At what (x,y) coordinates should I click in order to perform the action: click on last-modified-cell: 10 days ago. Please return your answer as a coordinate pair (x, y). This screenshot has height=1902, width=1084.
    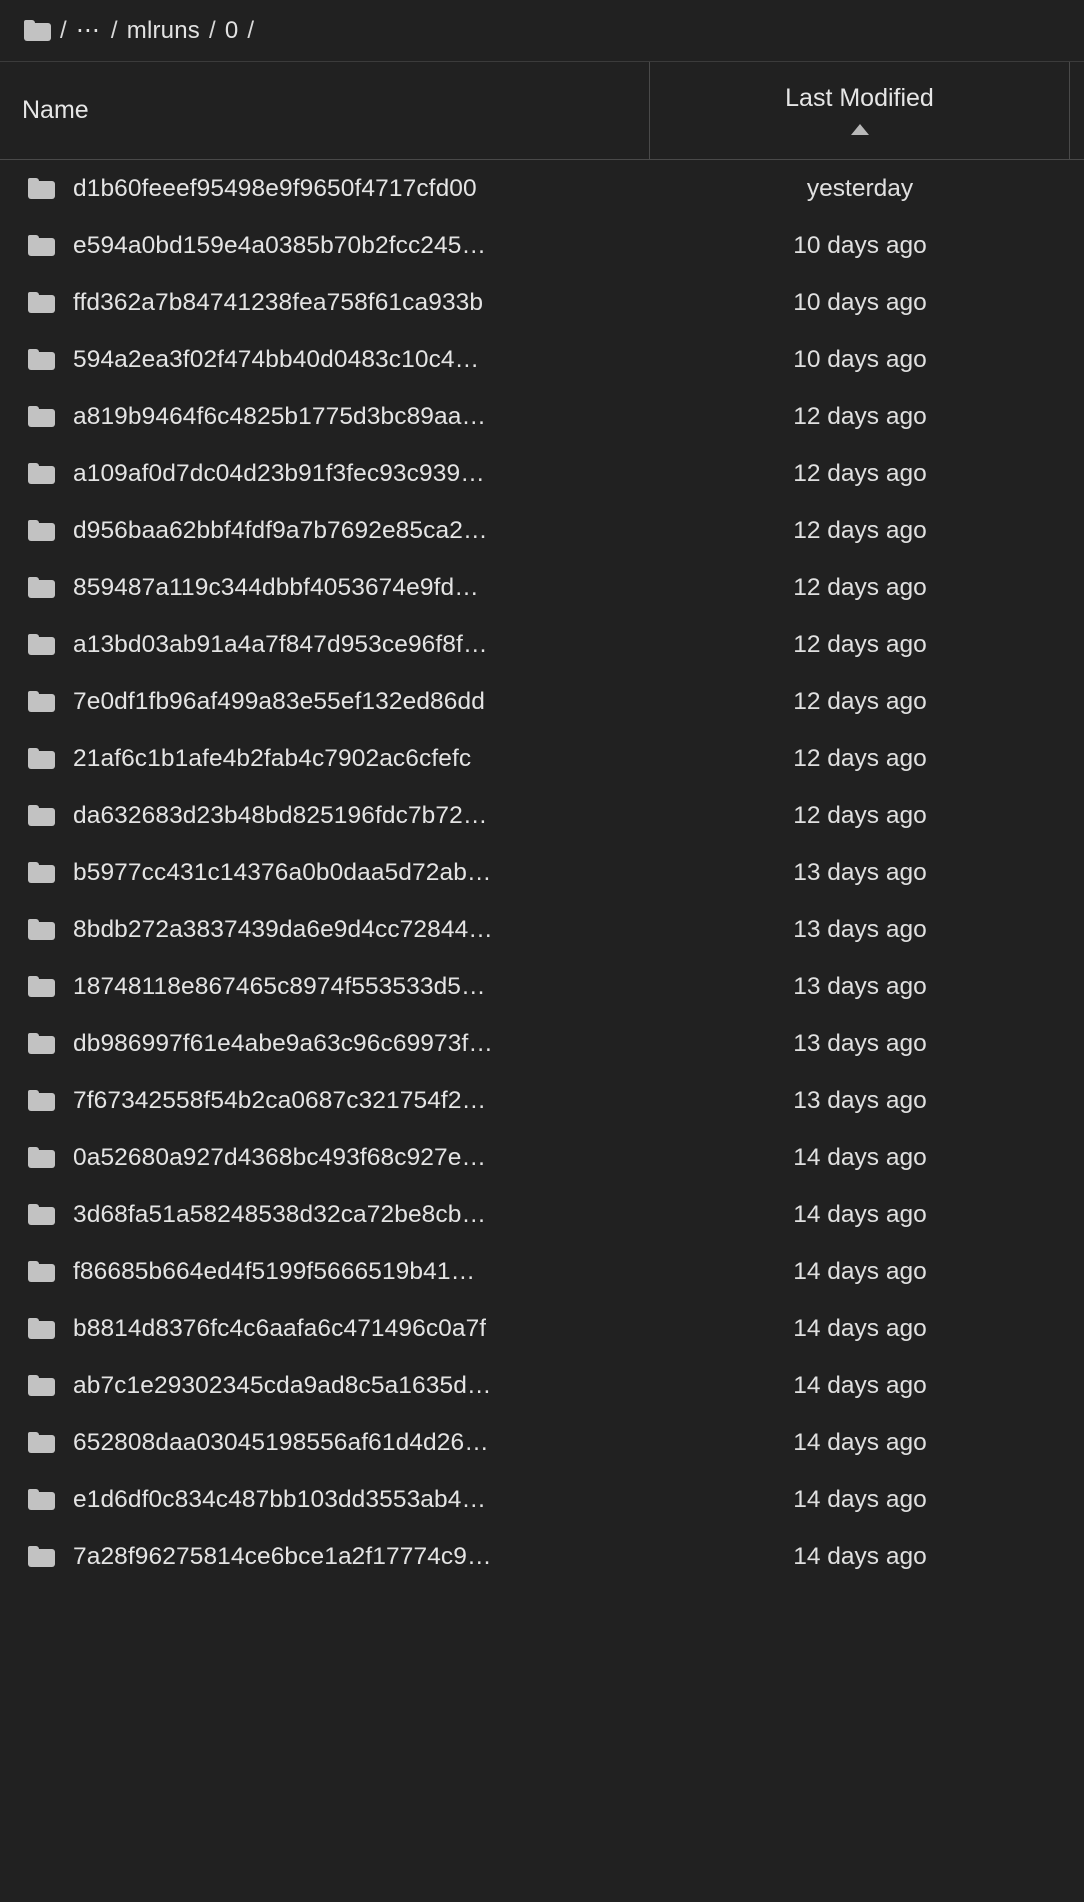
    Looking at the image, I should click on (860, 359).